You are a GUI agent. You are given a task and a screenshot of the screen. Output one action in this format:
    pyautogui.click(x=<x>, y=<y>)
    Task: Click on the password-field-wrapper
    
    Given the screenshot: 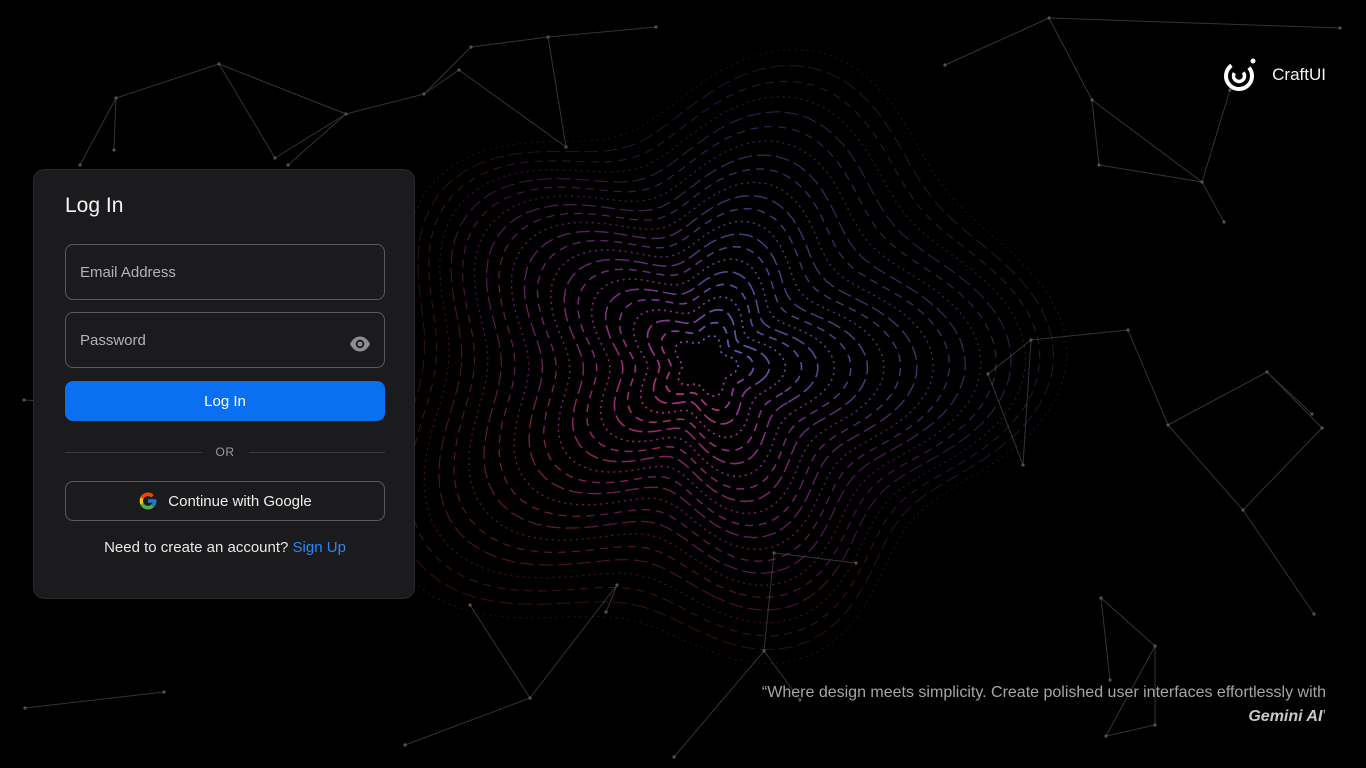 What is the action you would take?
    pyautogui.click(x=225, y=340)
    